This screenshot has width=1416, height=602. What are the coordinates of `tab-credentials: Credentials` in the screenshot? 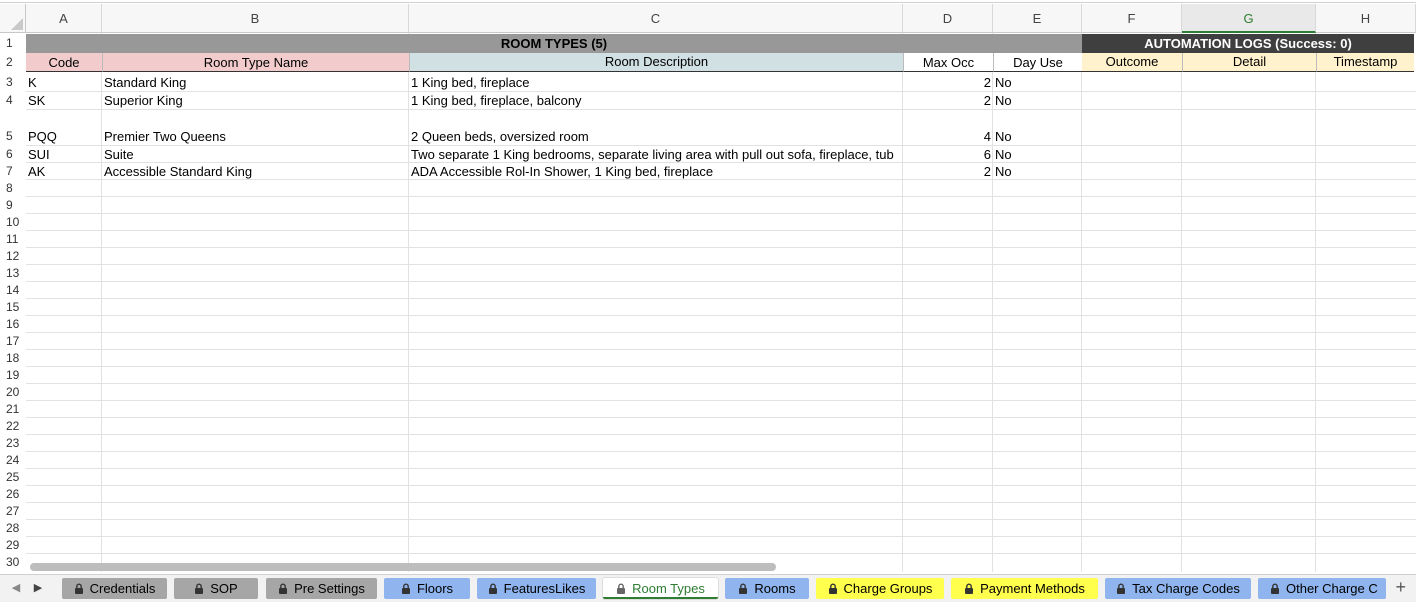 It's located at (114, 588).